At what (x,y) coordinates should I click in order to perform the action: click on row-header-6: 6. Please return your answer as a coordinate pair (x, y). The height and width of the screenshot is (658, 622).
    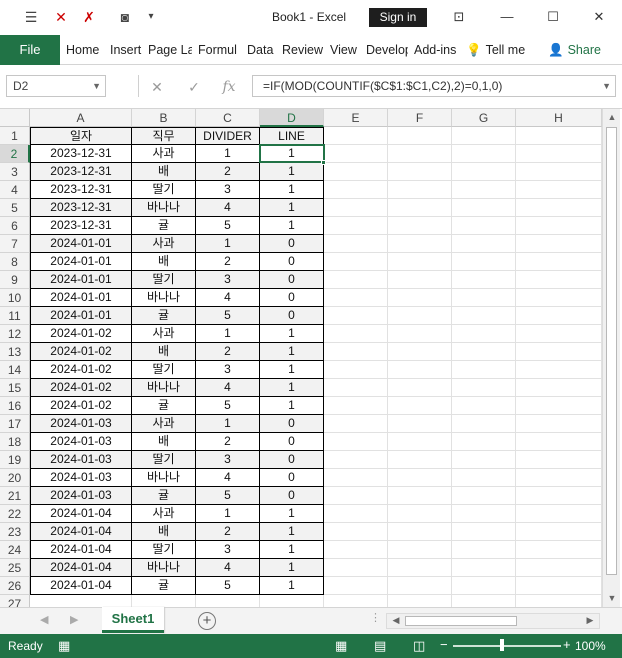
    Looking at the image, I should click on (15, 226).